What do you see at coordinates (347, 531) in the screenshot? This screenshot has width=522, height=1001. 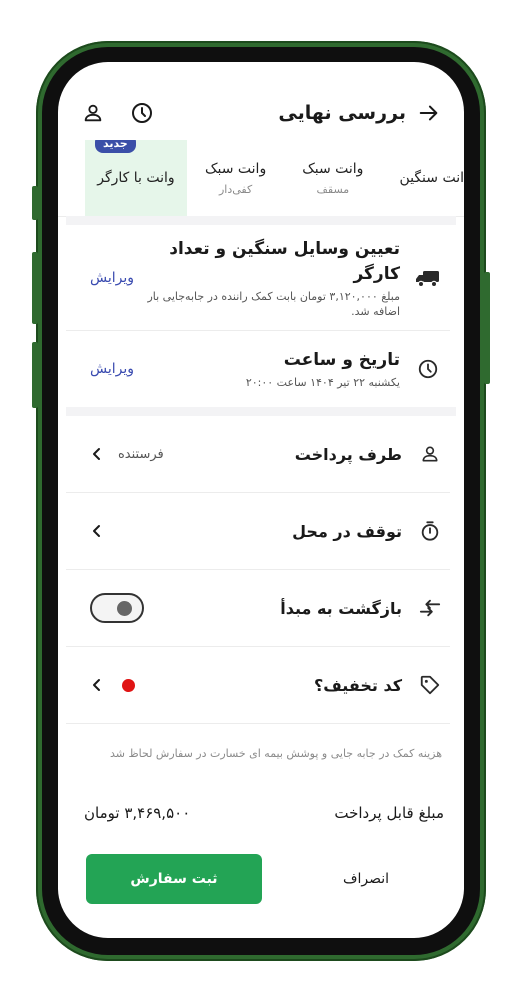 I see `stop-title: توقف در محل` at bounding box center [347, 531].